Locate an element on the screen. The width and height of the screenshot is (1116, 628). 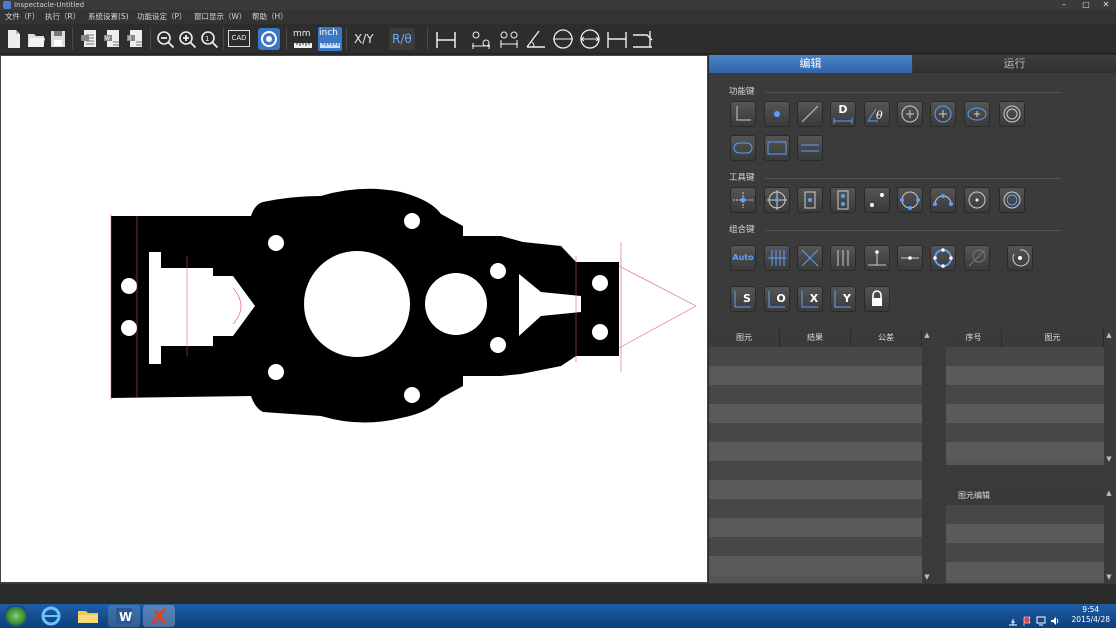
intersection-button is located at coordinates (810, 258).